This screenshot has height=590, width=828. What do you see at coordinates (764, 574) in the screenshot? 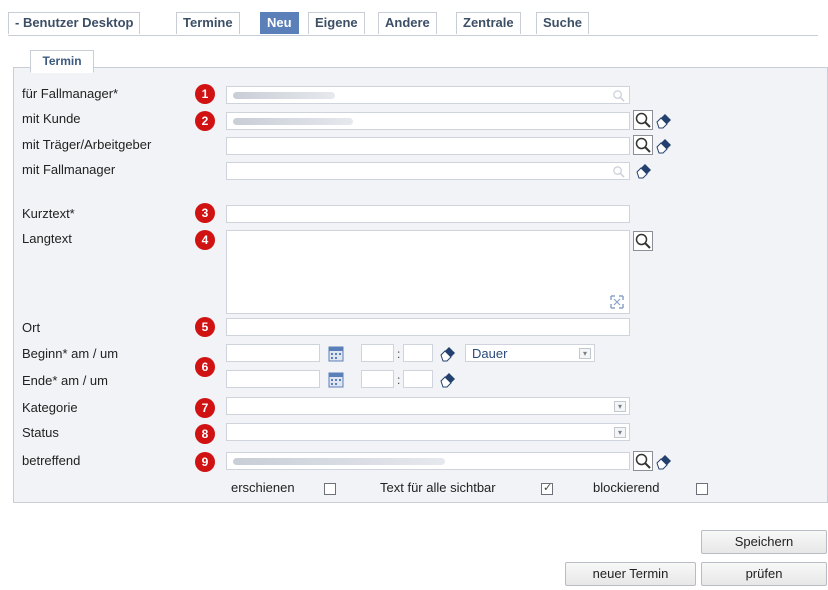
I see `pruefen-button: prüfen` at bounding box center [764, 574].